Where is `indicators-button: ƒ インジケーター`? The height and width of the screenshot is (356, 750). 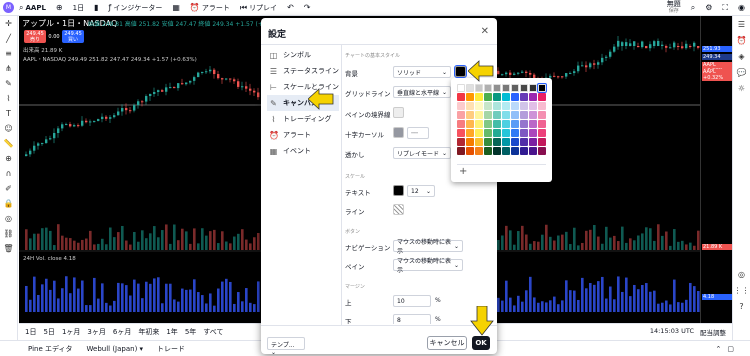 indicators-button: ƒ インジケーター is located at coordinates (136, 8).